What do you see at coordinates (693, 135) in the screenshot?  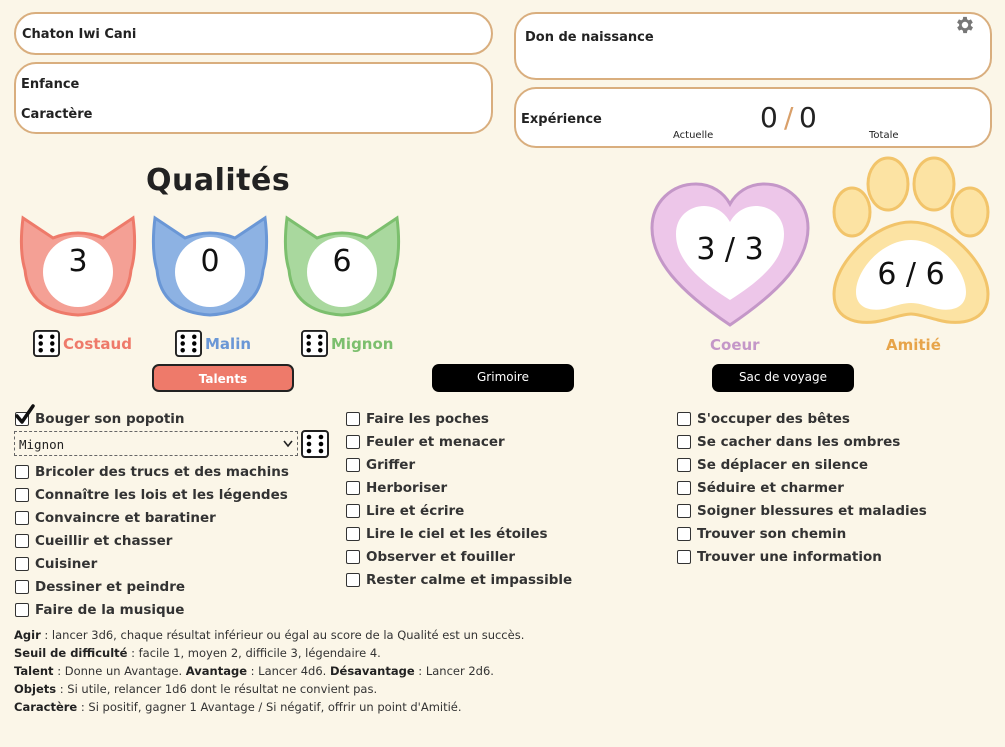 I see `experience-current-caption: Actuelle` at bounding box center [693, 135].